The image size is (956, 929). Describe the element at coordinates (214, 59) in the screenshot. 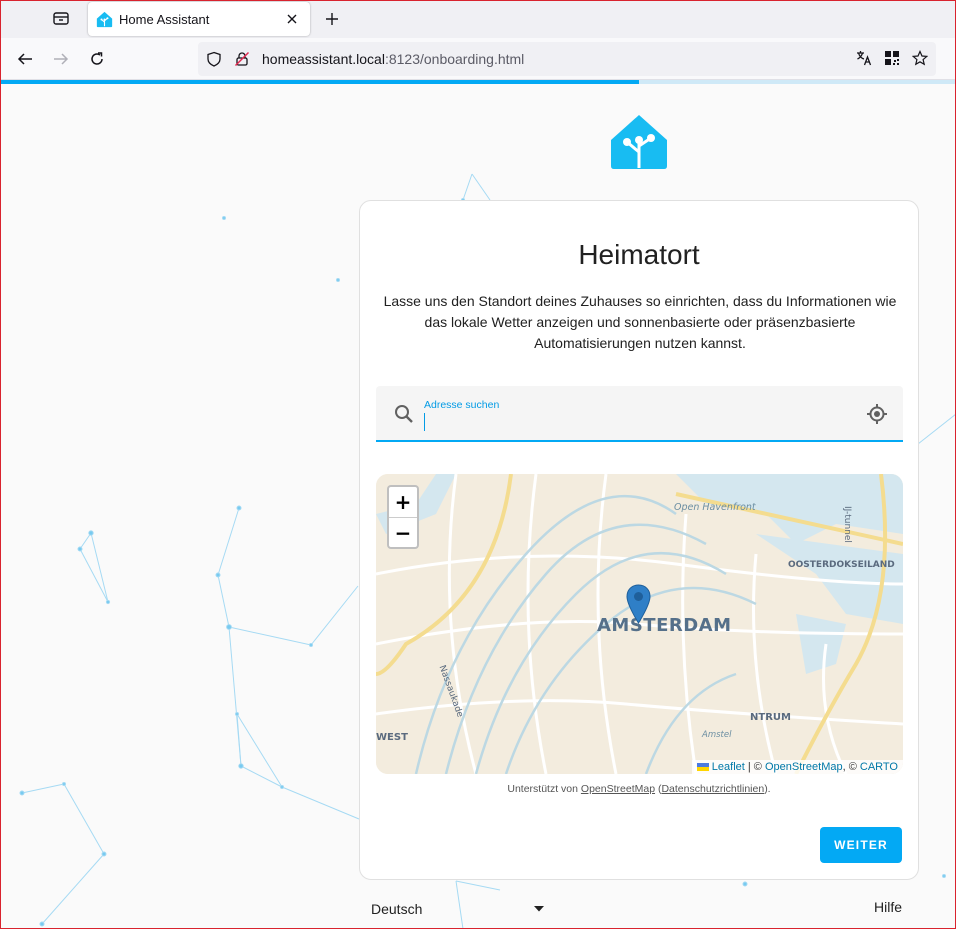

I see `shield-icon` at that location.